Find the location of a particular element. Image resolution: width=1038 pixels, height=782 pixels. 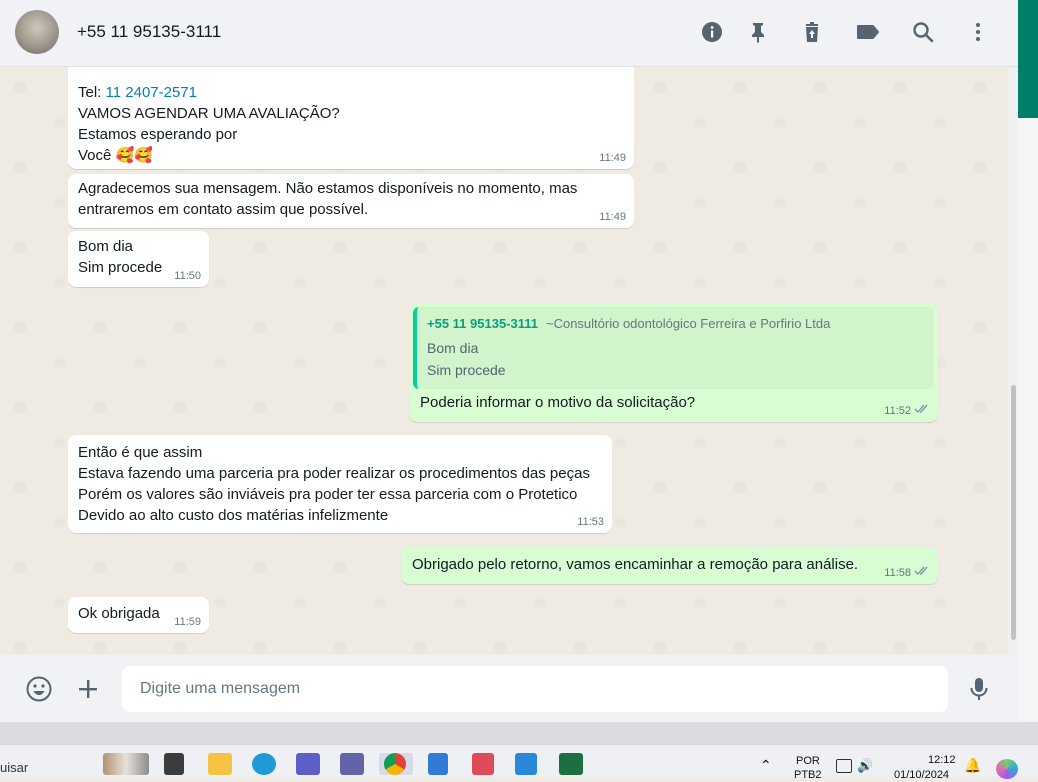

message-text: Tel: 11 2407-2571 is located at coordinates (137, 92).